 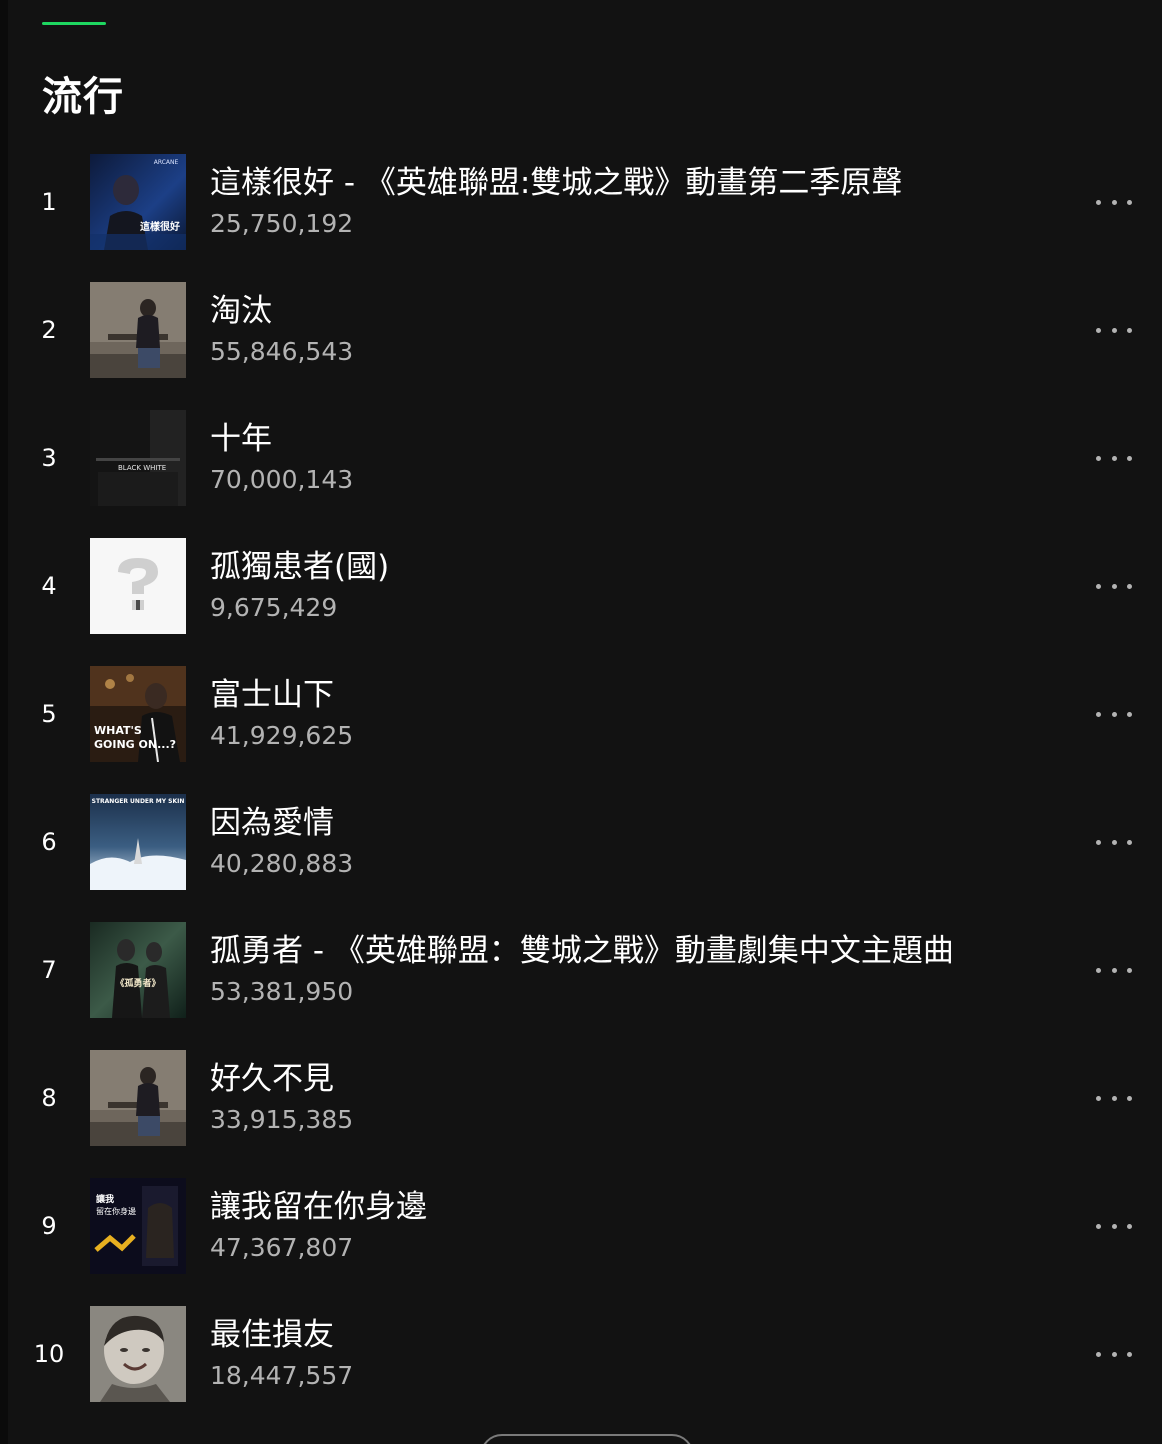 I want to click on play-count: 25,750,192, so click(x=282, y=223).